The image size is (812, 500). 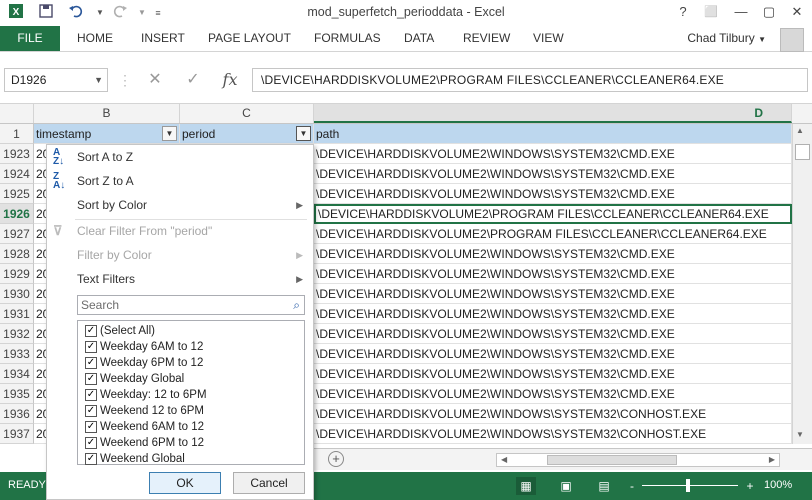 I want to click on name-box: D1926 ▼, so click(x=56, y=80).